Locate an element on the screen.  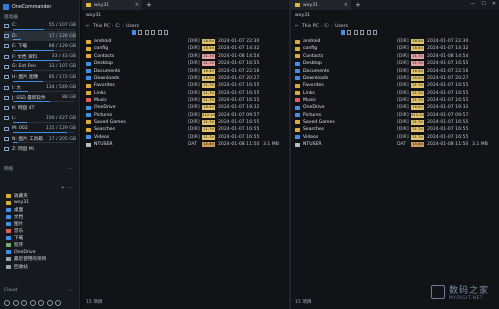
drive-item: C: 55 / 107 GB is located at coordinates (40, 26).